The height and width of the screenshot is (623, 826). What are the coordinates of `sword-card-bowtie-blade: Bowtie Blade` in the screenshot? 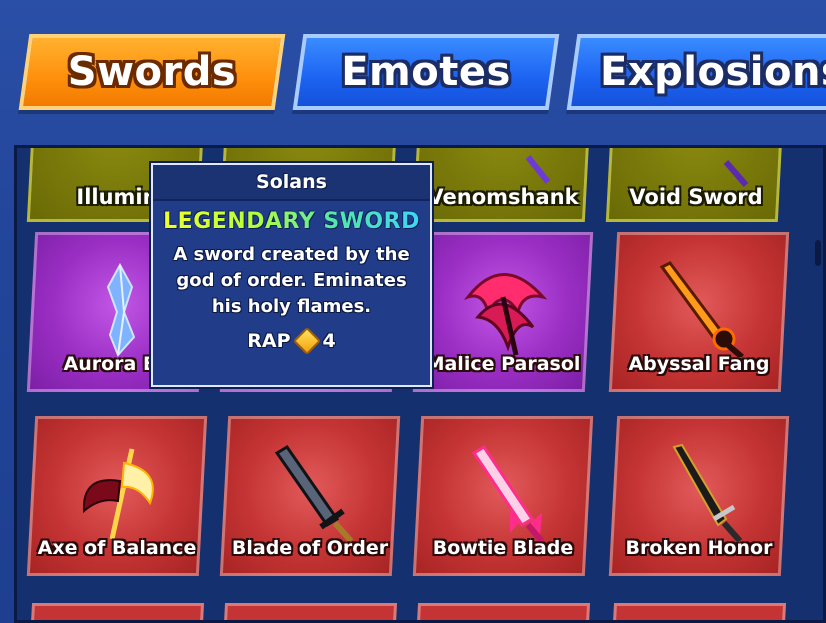 It's located at (503, 496).